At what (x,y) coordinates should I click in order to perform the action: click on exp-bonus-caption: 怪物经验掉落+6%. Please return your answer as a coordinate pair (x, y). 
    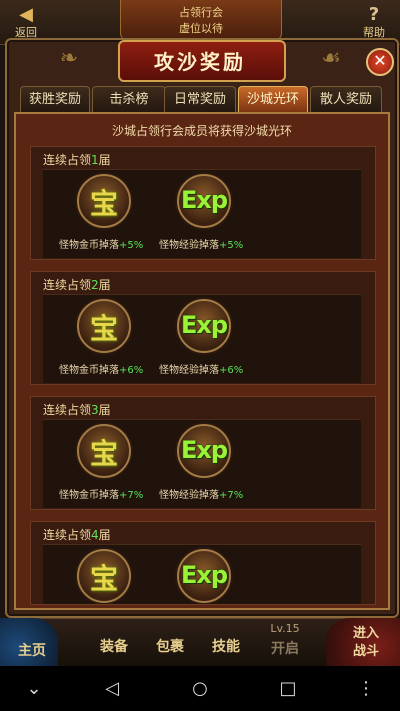
    Looking at the image, I should click on (201, 370).